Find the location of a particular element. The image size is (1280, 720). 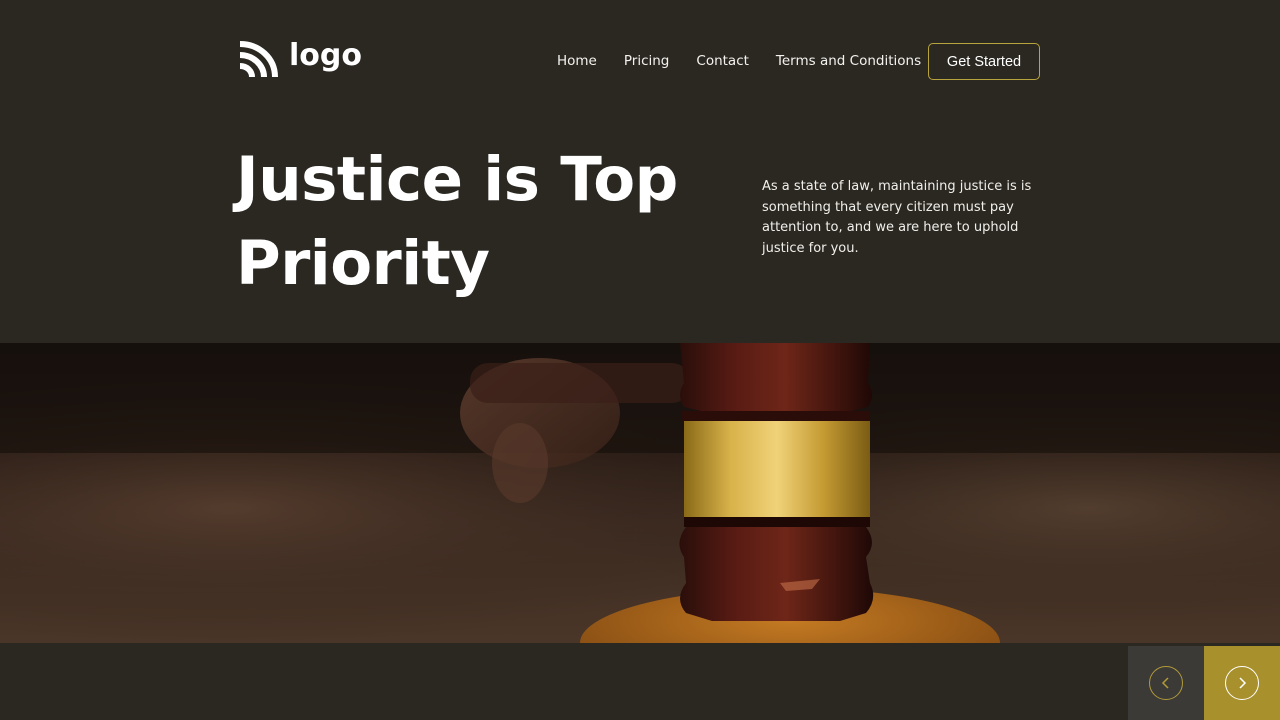

logo-icon is located at coordinates (258, 59).